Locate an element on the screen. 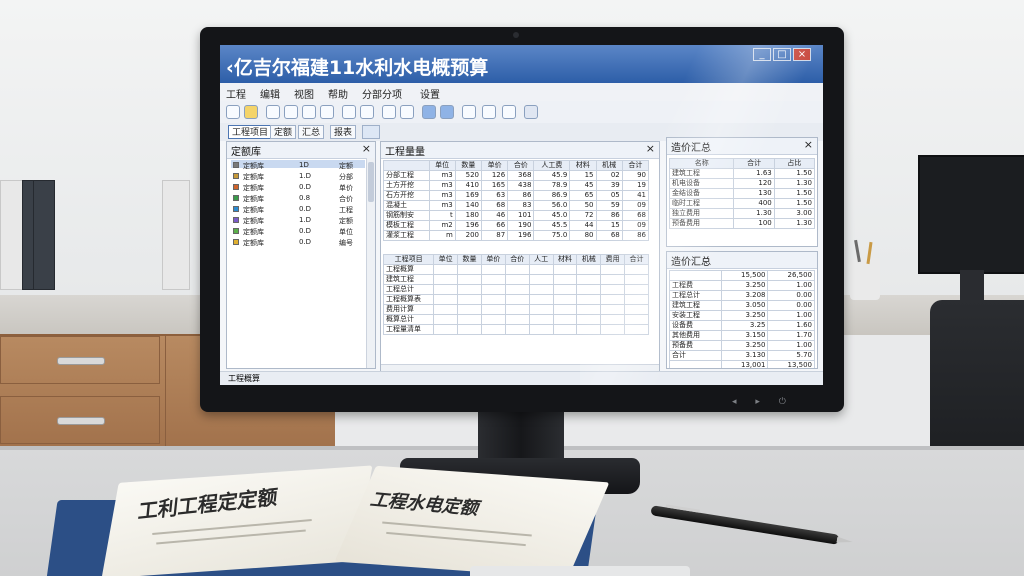  table-row: 工程量清单 is located at coordinates (515, 329).